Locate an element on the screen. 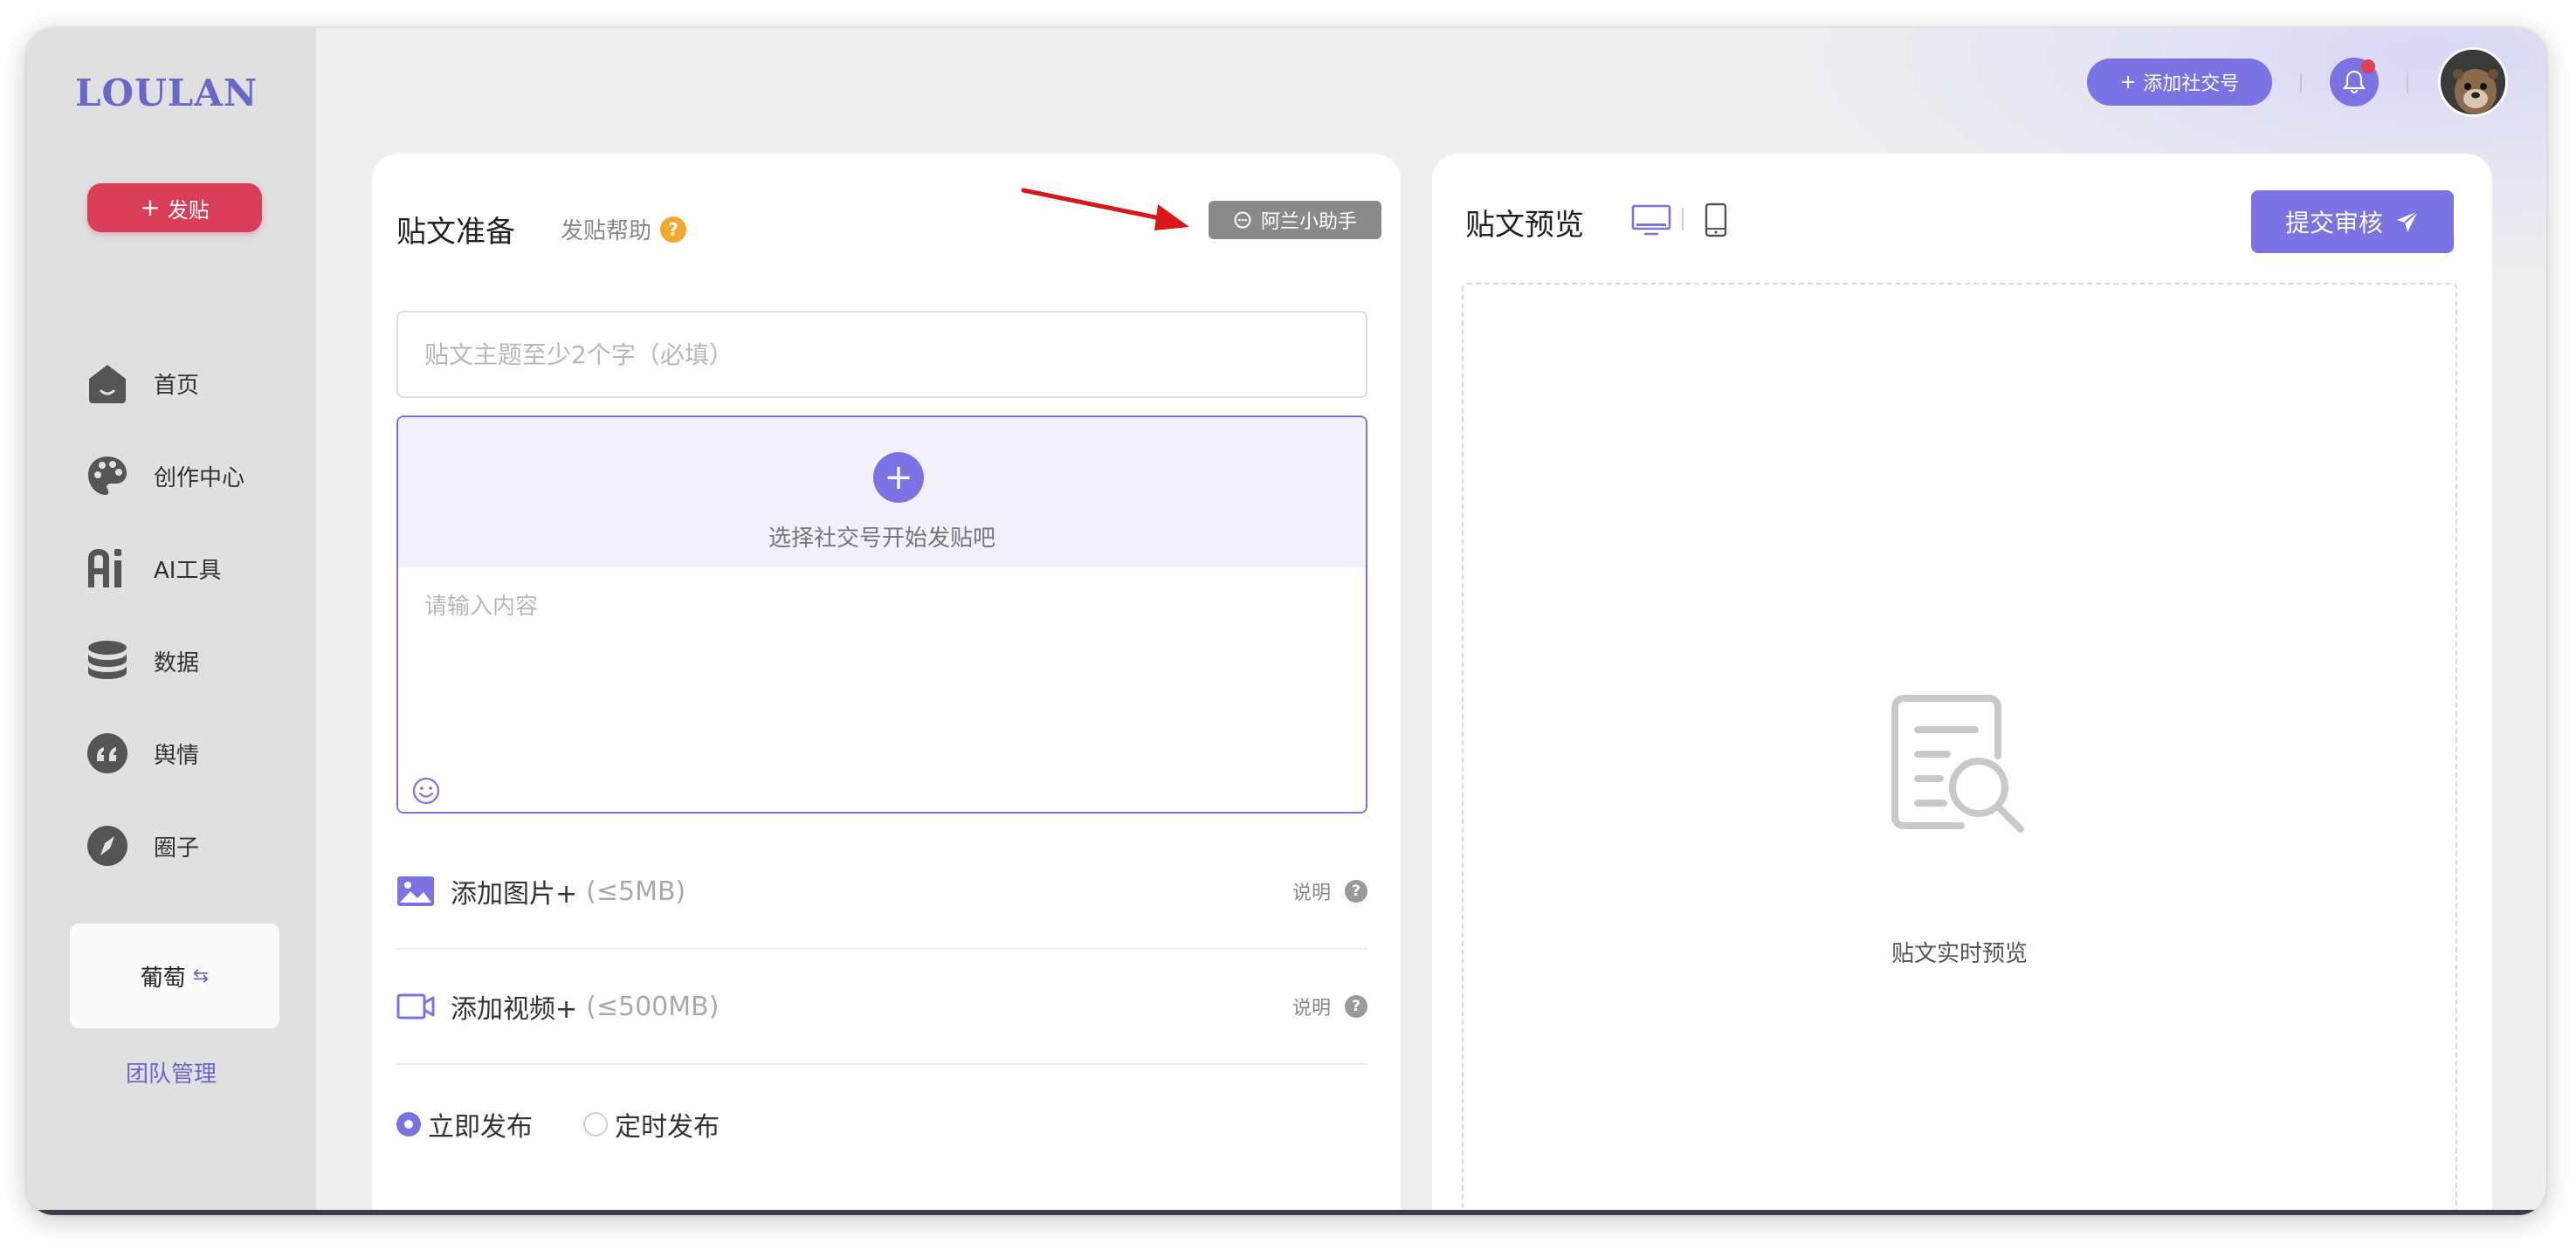 The height and width of the screenshot is (1250, 2576). publish-scheduled-radio: 定时发布 is located at coordinates (651, 1124).